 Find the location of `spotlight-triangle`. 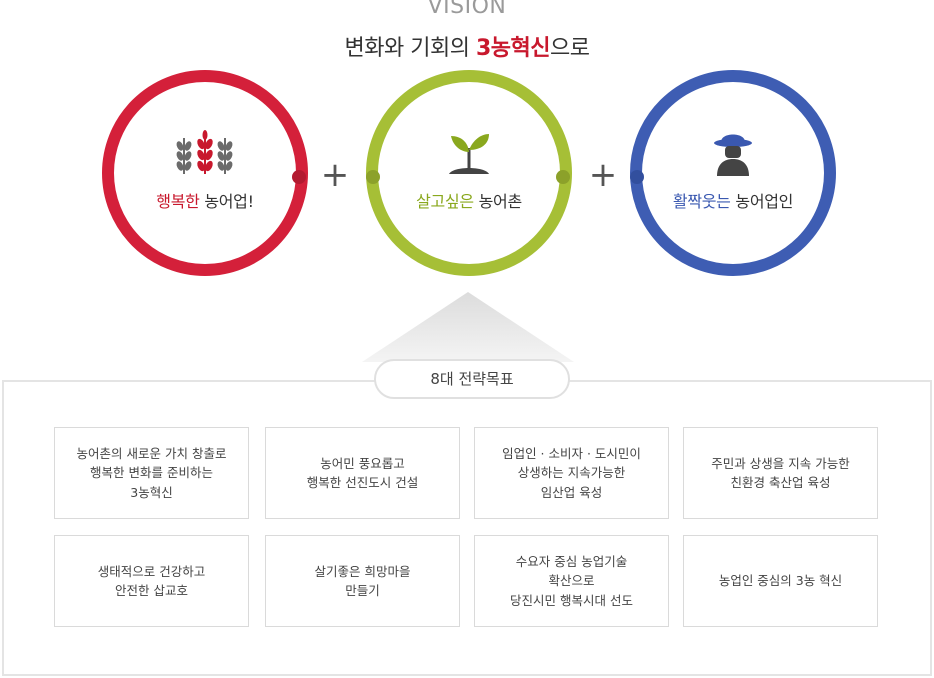

spotlight-triangle is located at coordinates (468, 327).